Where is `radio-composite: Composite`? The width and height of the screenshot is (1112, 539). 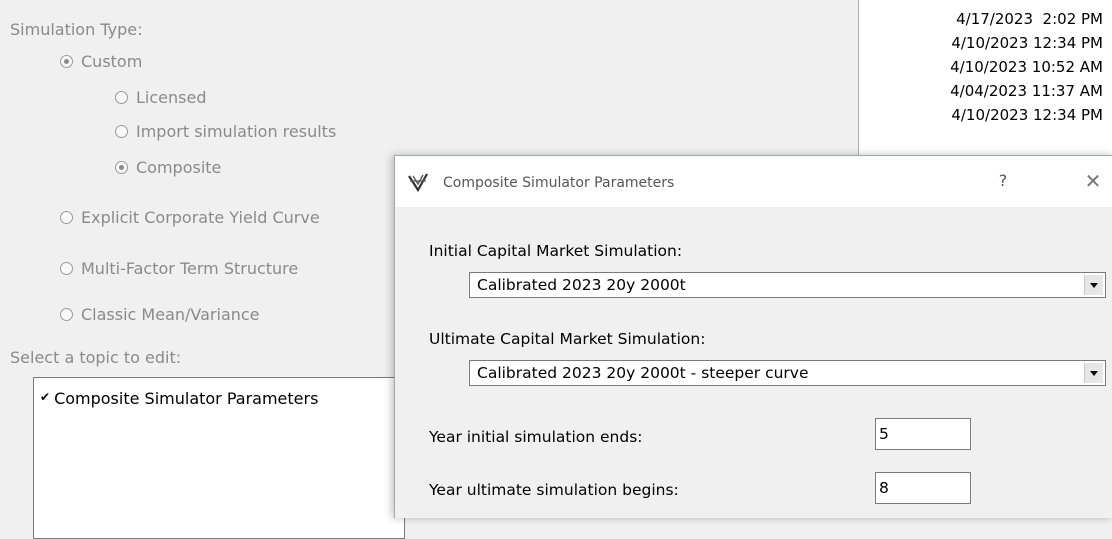
radio-composite: Composite is located at coordinates (168, 167).